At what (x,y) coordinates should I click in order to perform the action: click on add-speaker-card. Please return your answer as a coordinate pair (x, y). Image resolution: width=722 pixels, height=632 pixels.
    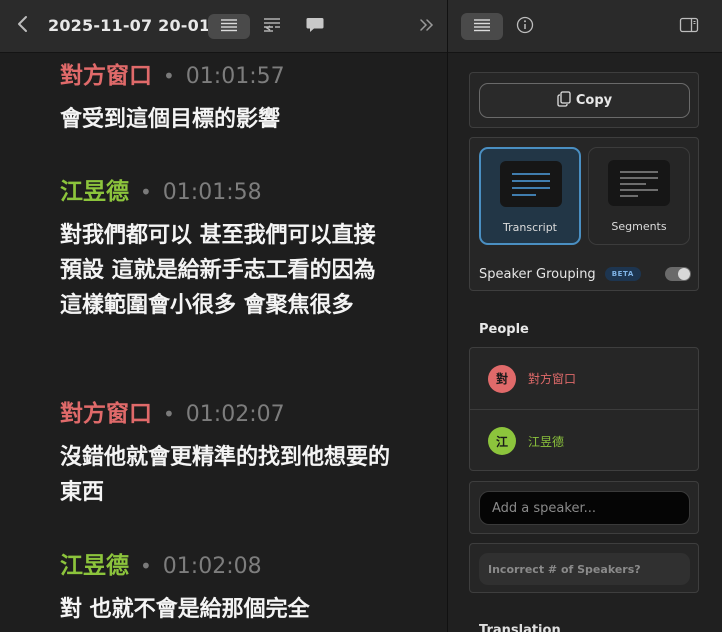
    Looking at the image, I should click on (584, 507).